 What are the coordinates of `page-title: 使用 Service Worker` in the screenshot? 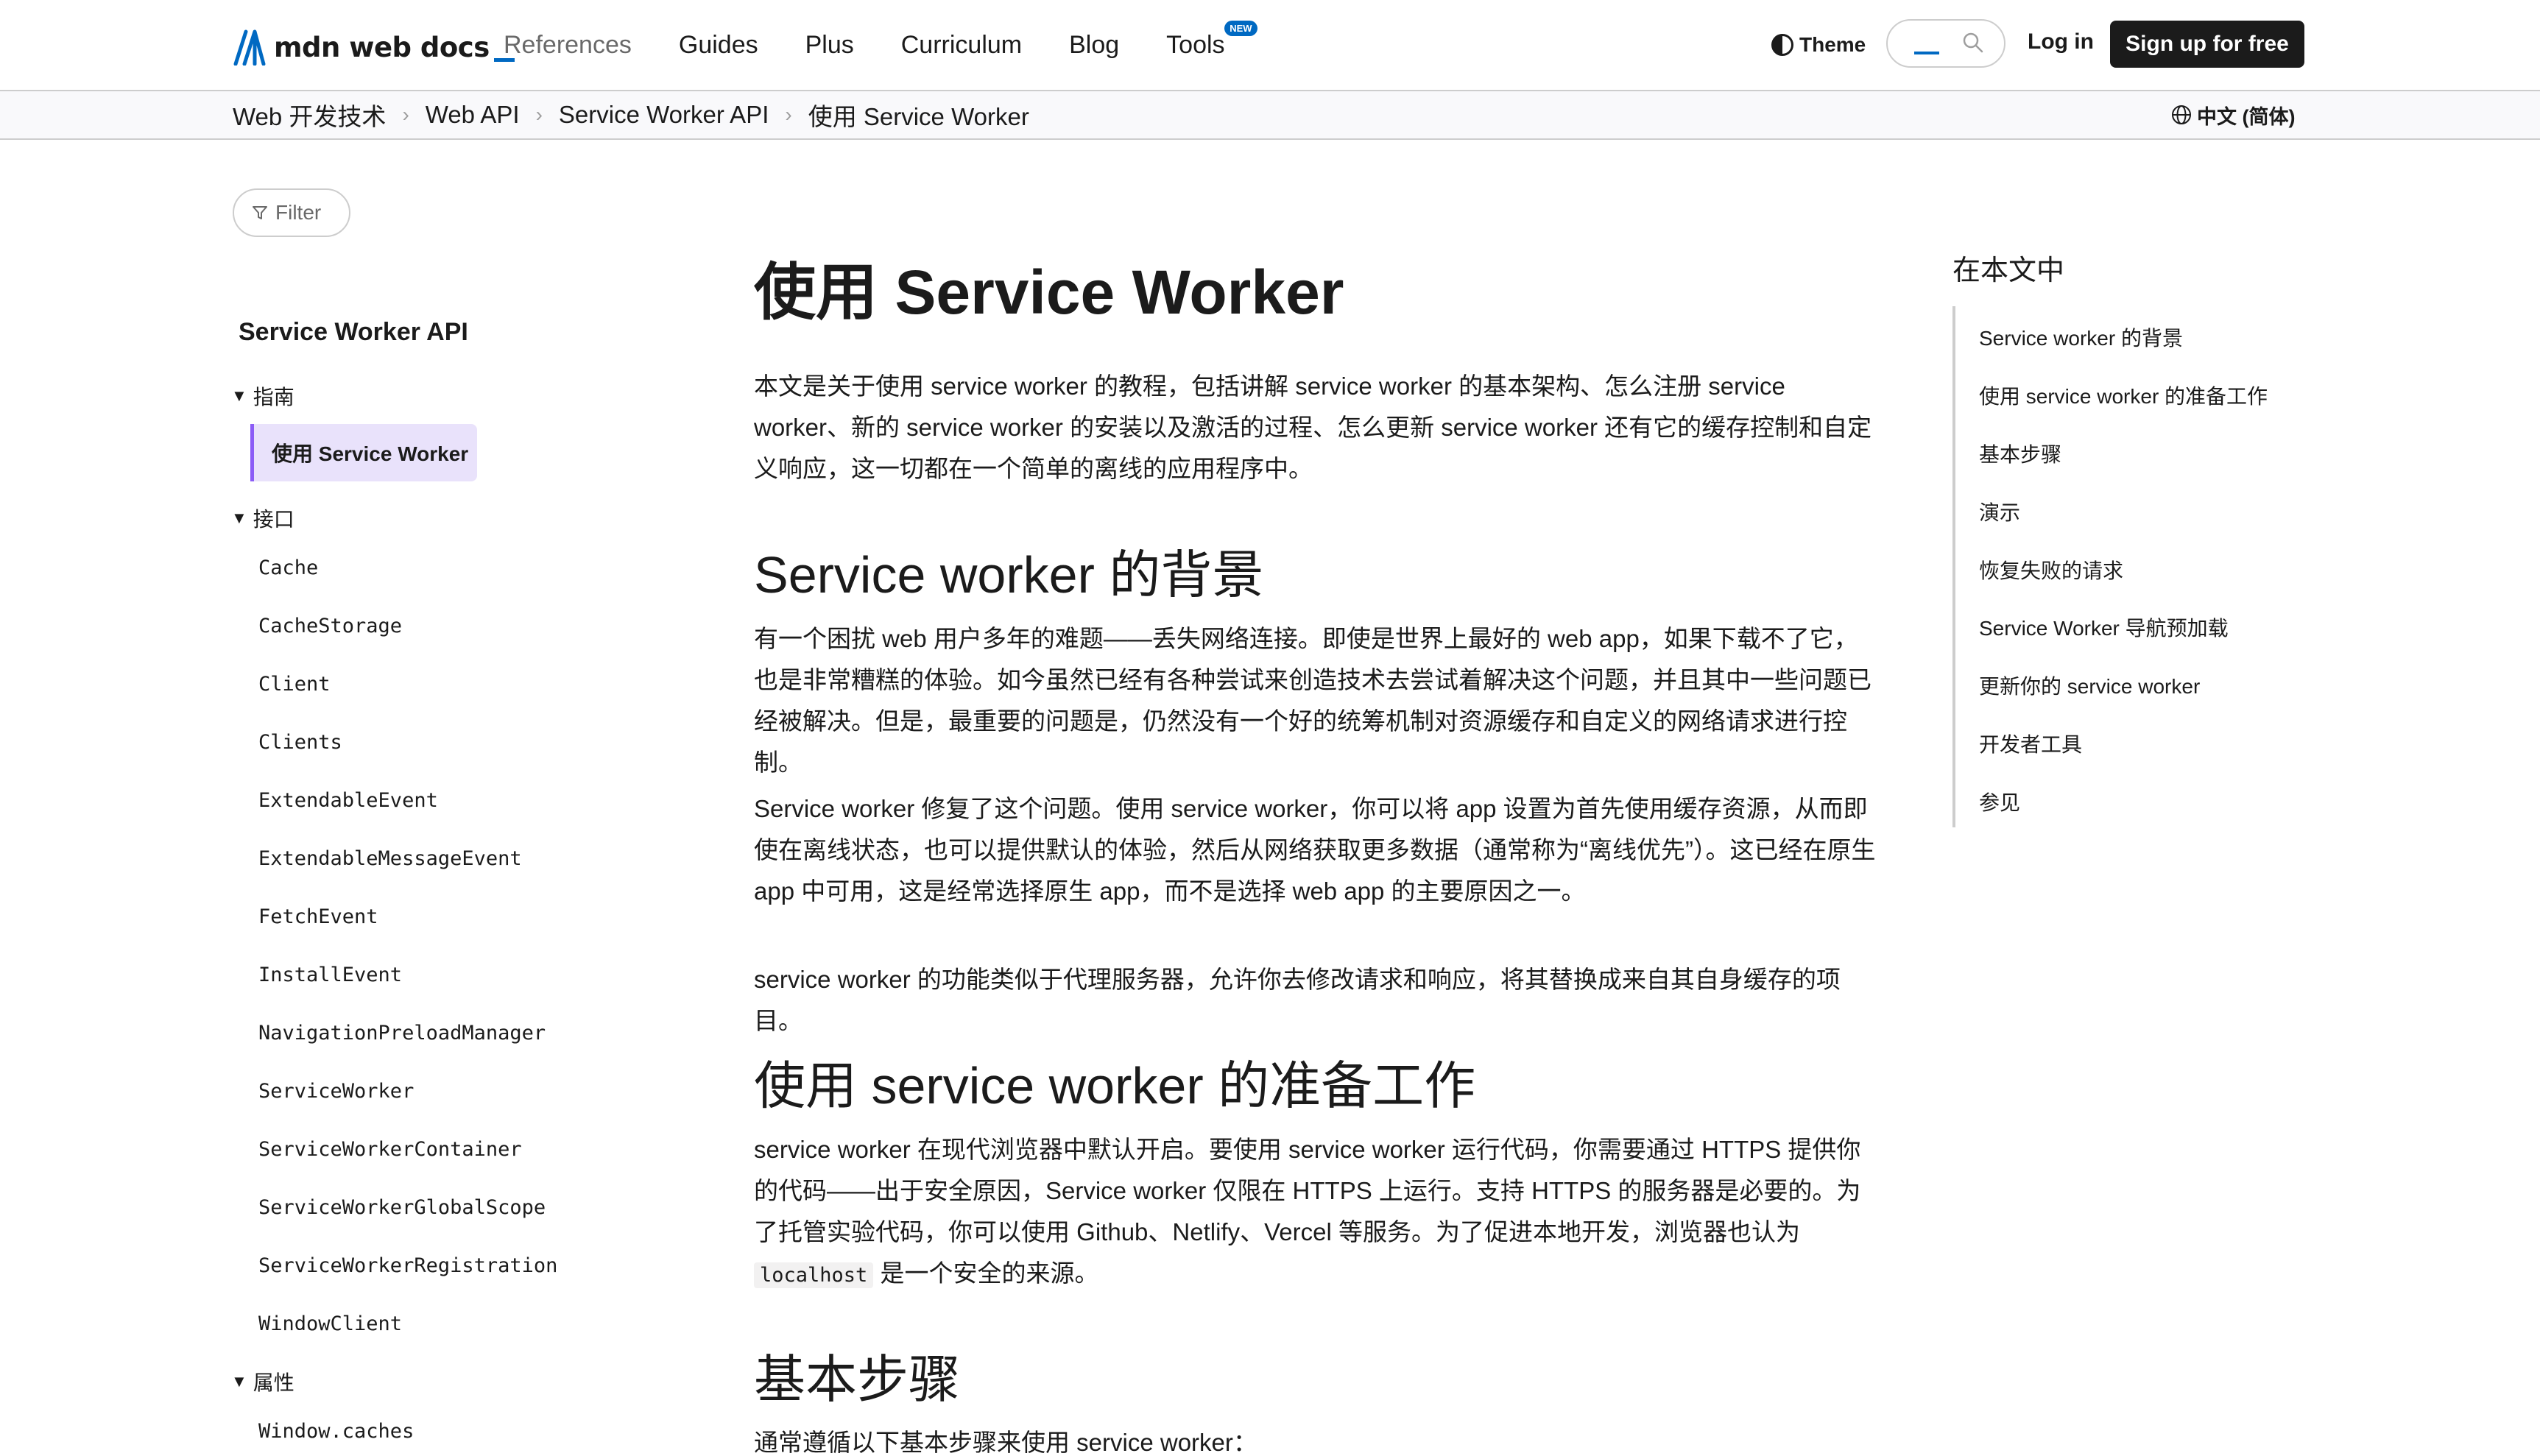 It's located at (1049, 292).